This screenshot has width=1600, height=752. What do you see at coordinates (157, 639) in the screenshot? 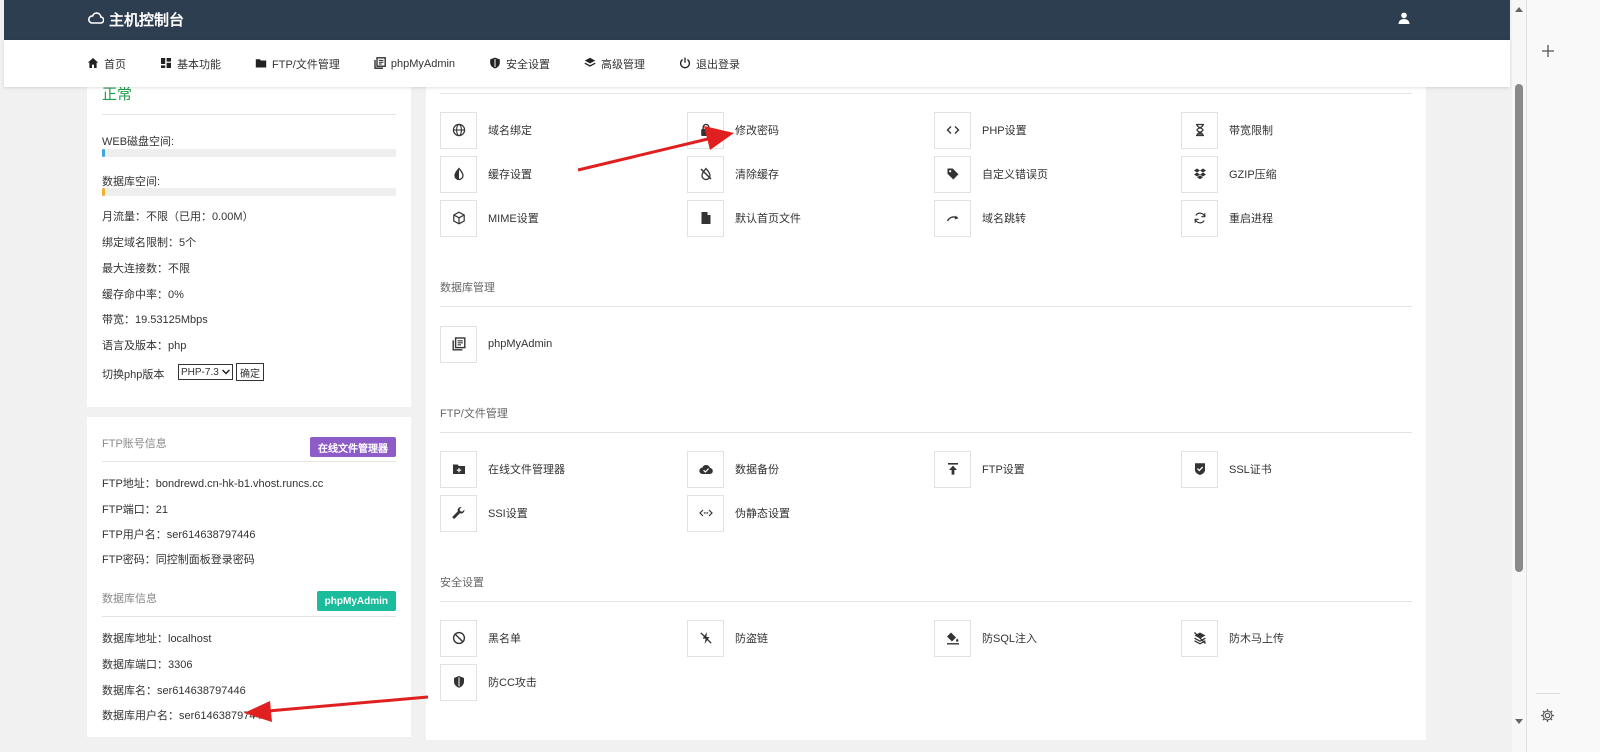
I see `db-line: 数据库地址：localhost` at bounding box center [157, 639].